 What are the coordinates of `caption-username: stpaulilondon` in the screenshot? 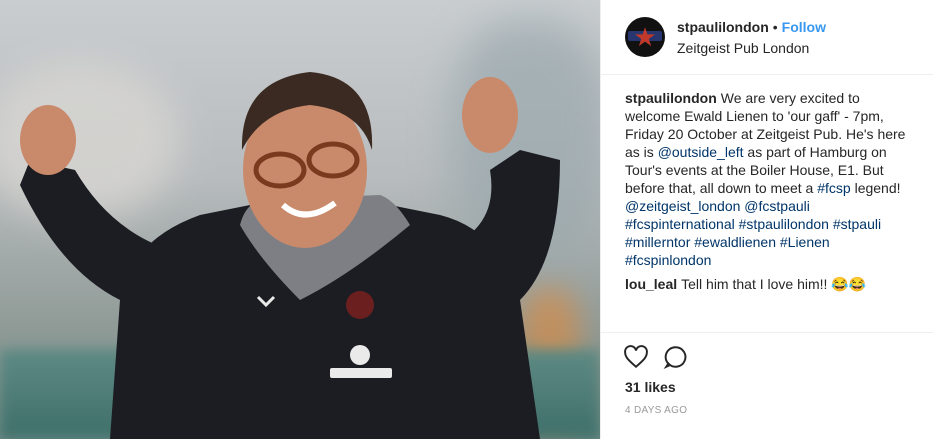 It's located at (671, 98).